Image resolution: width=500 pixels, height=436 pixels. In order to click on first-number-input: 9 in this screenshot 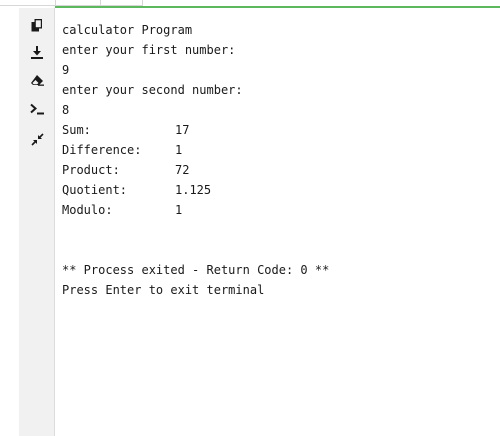, I will do `click(66, 70)`.